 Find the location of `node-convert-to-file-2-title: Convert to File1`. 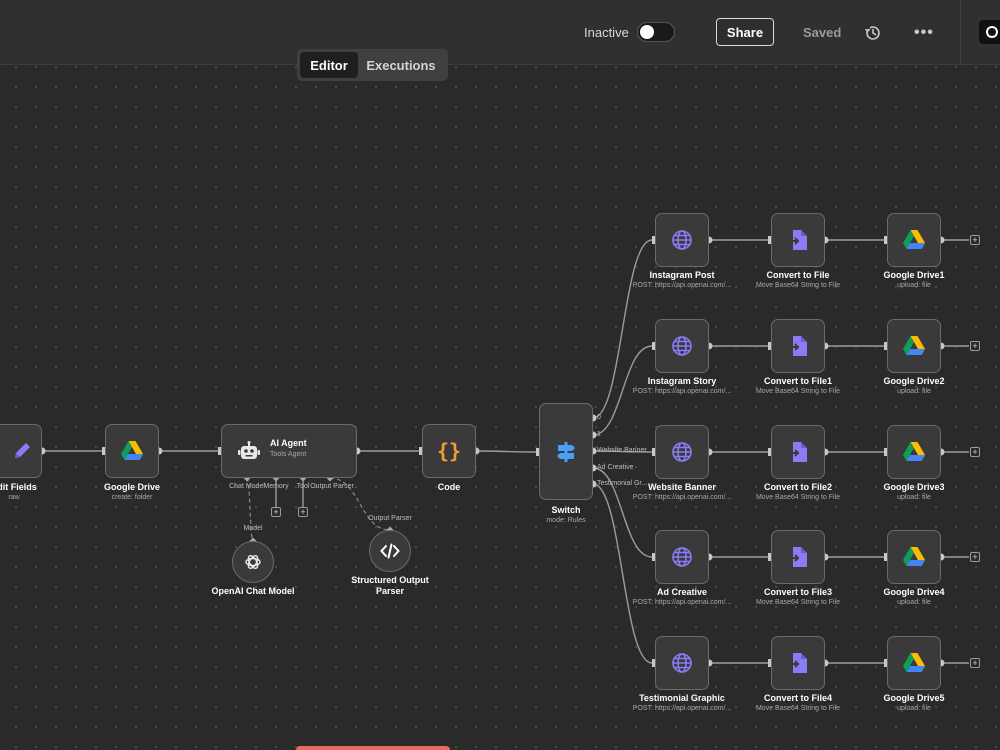

node-convert-to-file-2-title: Convert to File1 is located at coordinates (798, 381).